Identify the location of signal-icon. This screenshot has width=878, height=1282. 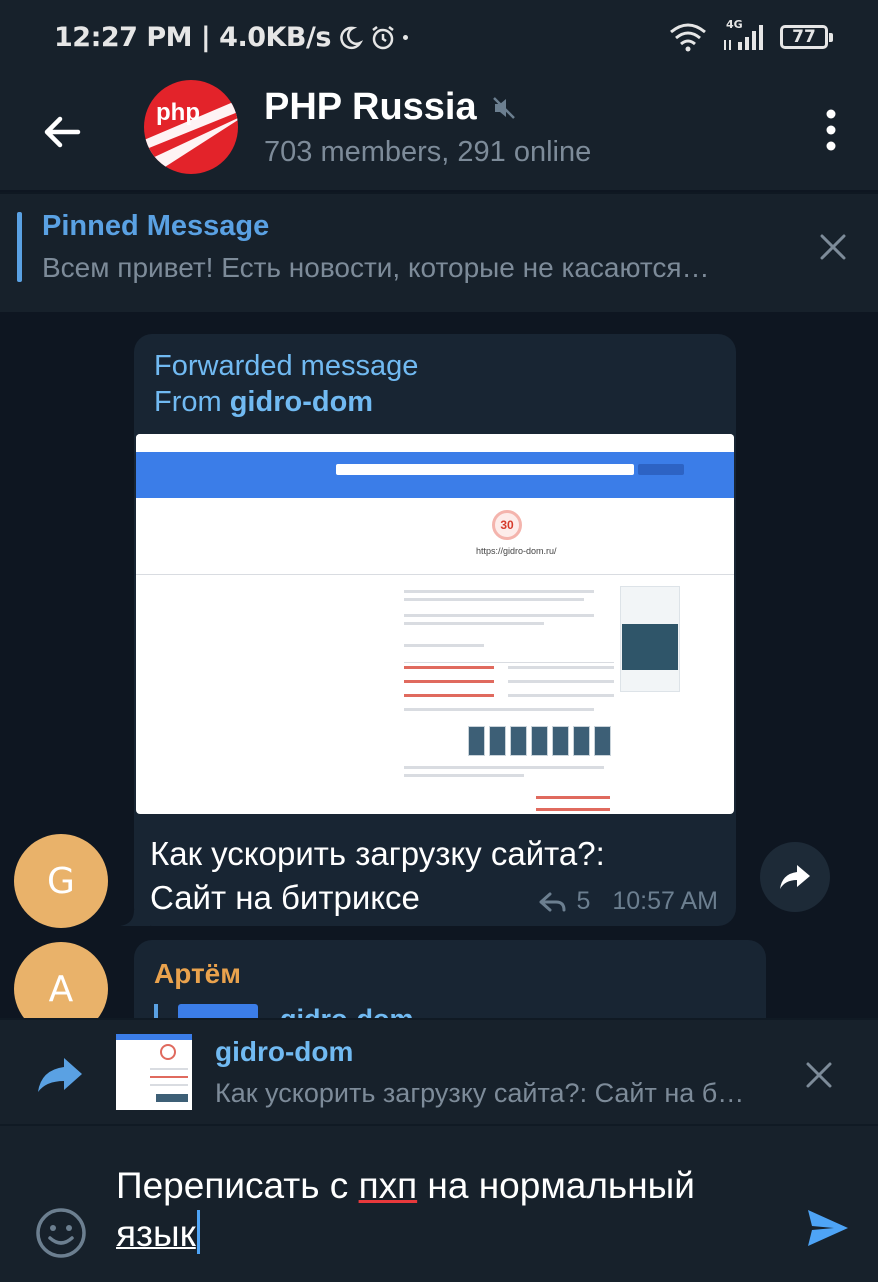
(743, 37).